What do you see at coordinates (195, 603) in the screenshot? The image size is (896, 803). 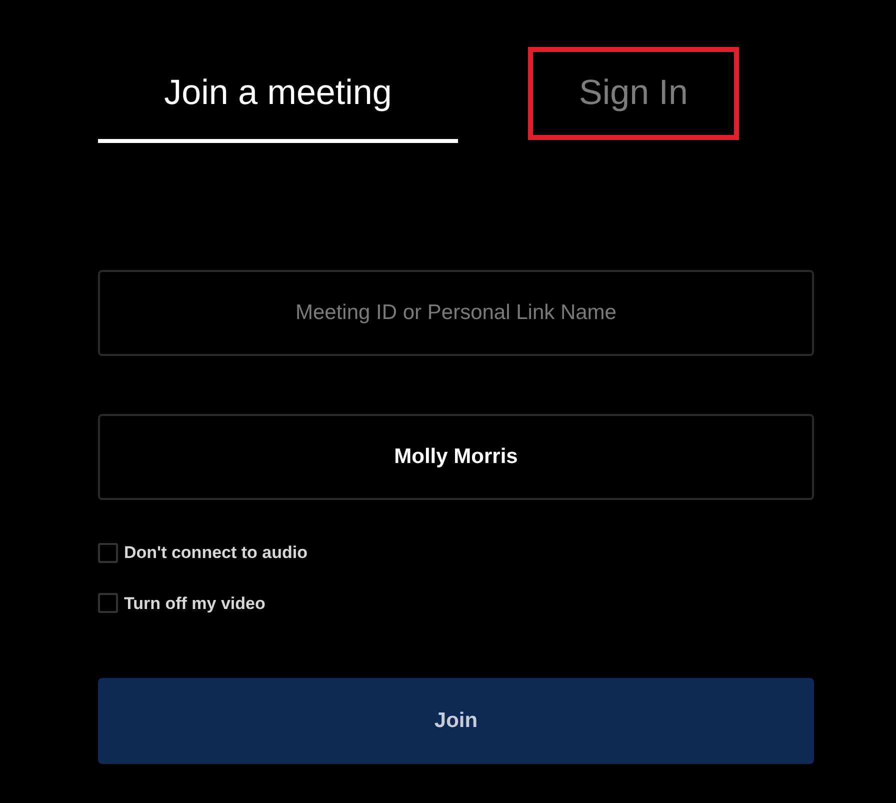 I see `checkbox-label: Turn off my video` at bounding box center [195, 603].